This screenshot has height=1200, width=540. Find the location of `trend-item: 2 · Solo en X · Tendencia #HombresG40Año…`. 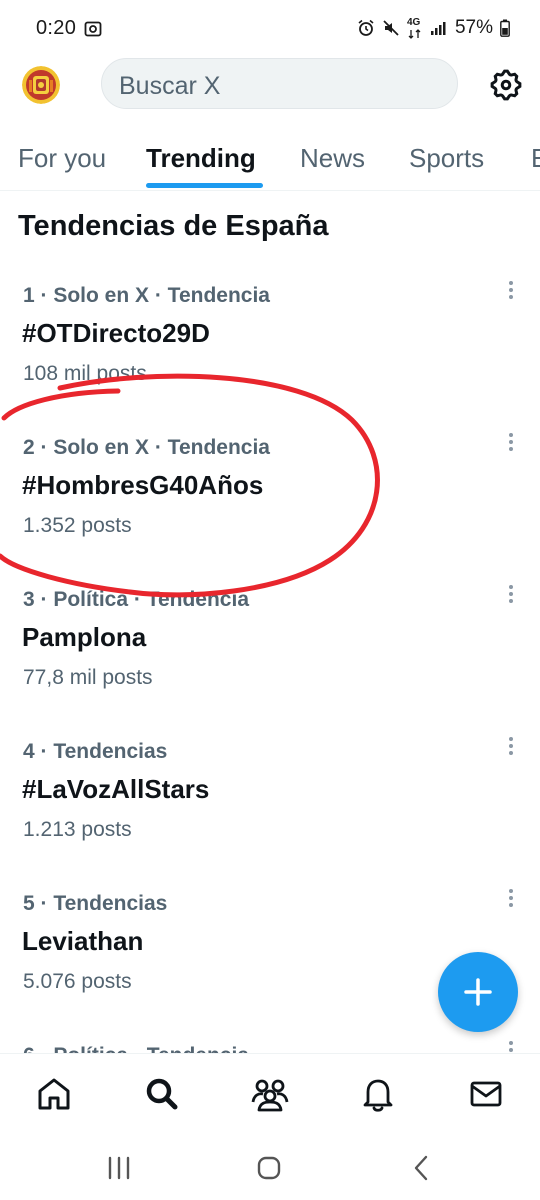

trend-item: 2 · Solo en X · Tendencia #HombresG40Año… is located at coordinates (270, 510).